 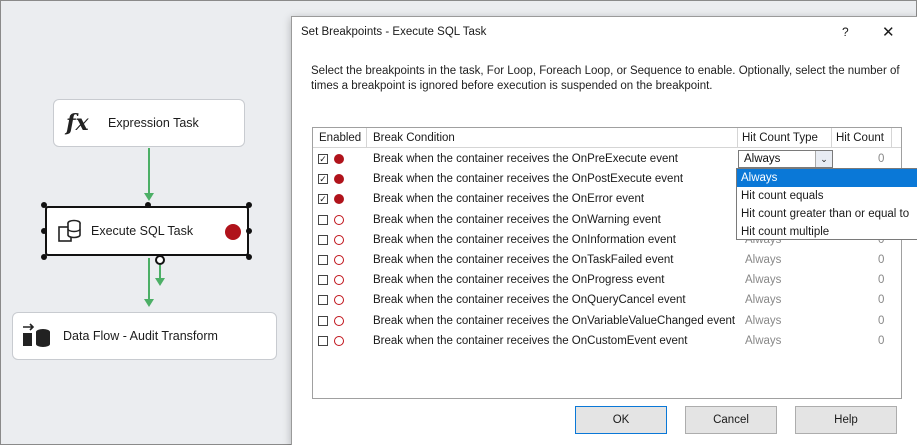 I want to click on column-header-enabled: Enabled, so click(x=340, y=138).